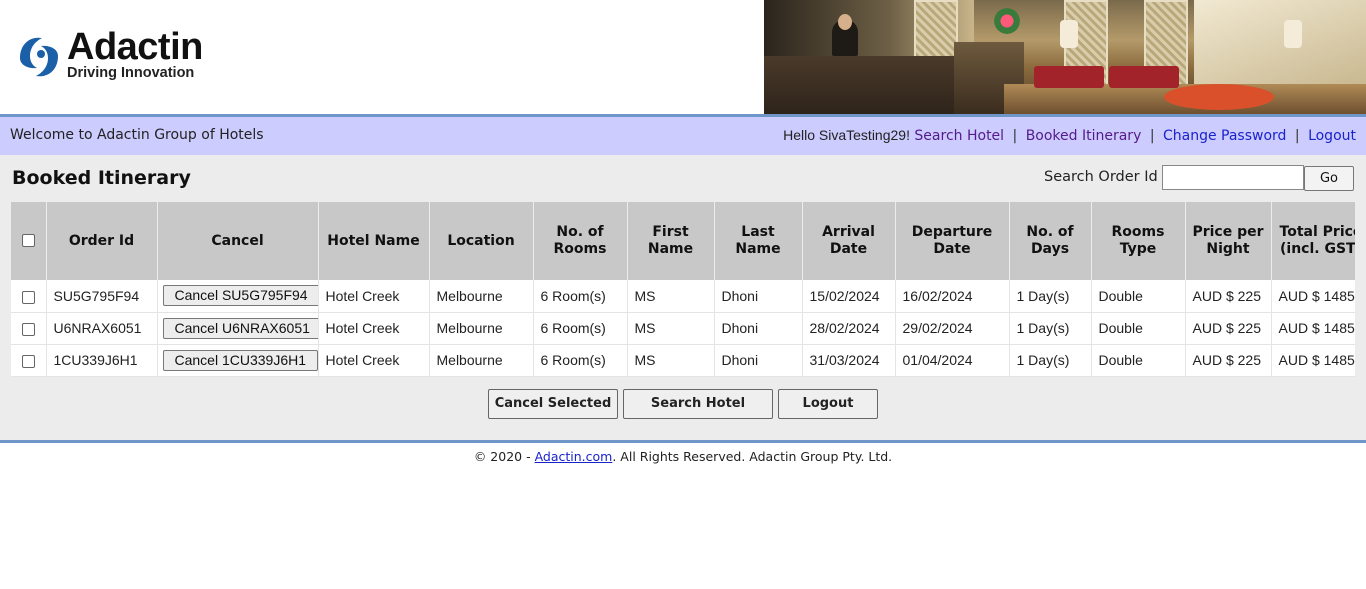 The height and width of the screenshot is (589, 1366). I want to click on footer-divider, so click(683, 441).